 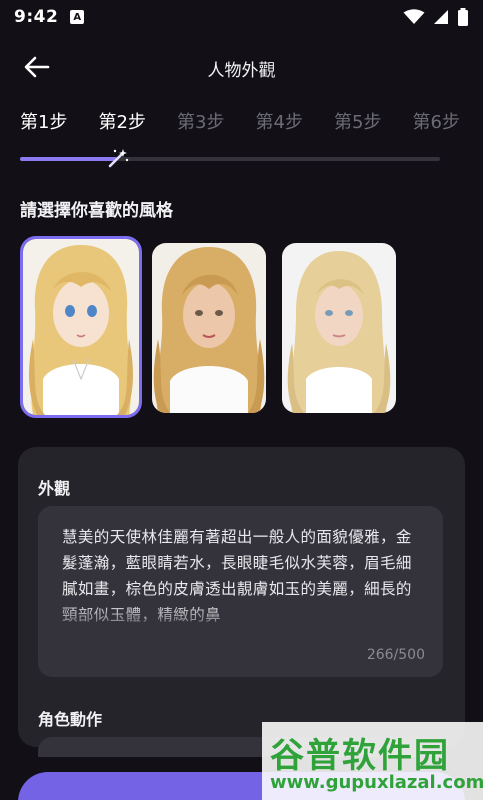 I want to click on status-time: 9:42, so click(x=36, y=17).